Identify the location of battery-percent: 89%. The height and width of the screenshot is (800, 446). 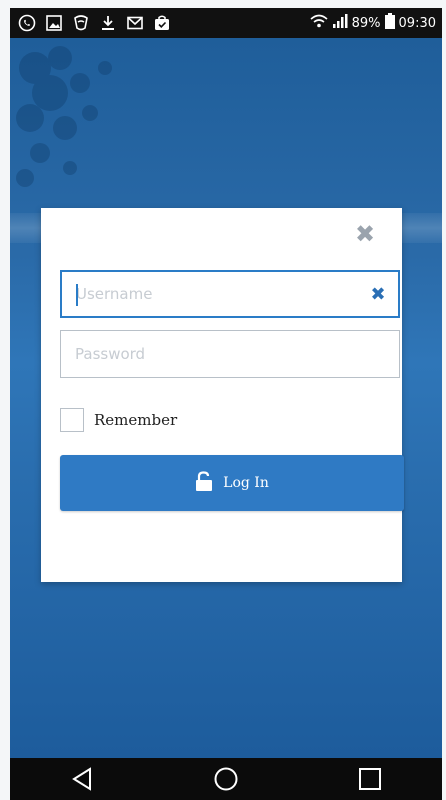
(366, 23).